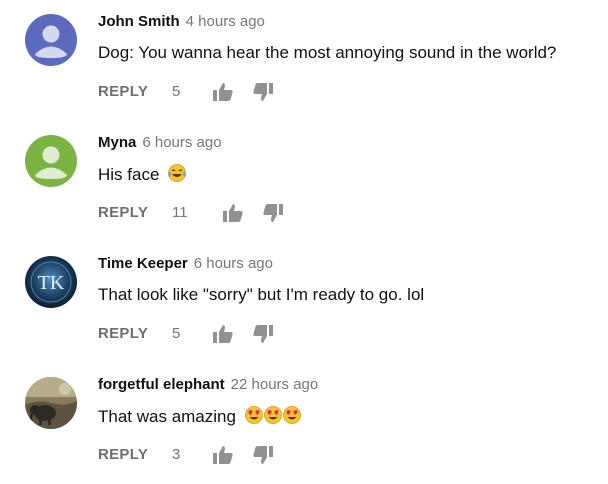 The width and height of the screenshot is (608, 484). I want to click on avatar: TK, so click(51, 282).